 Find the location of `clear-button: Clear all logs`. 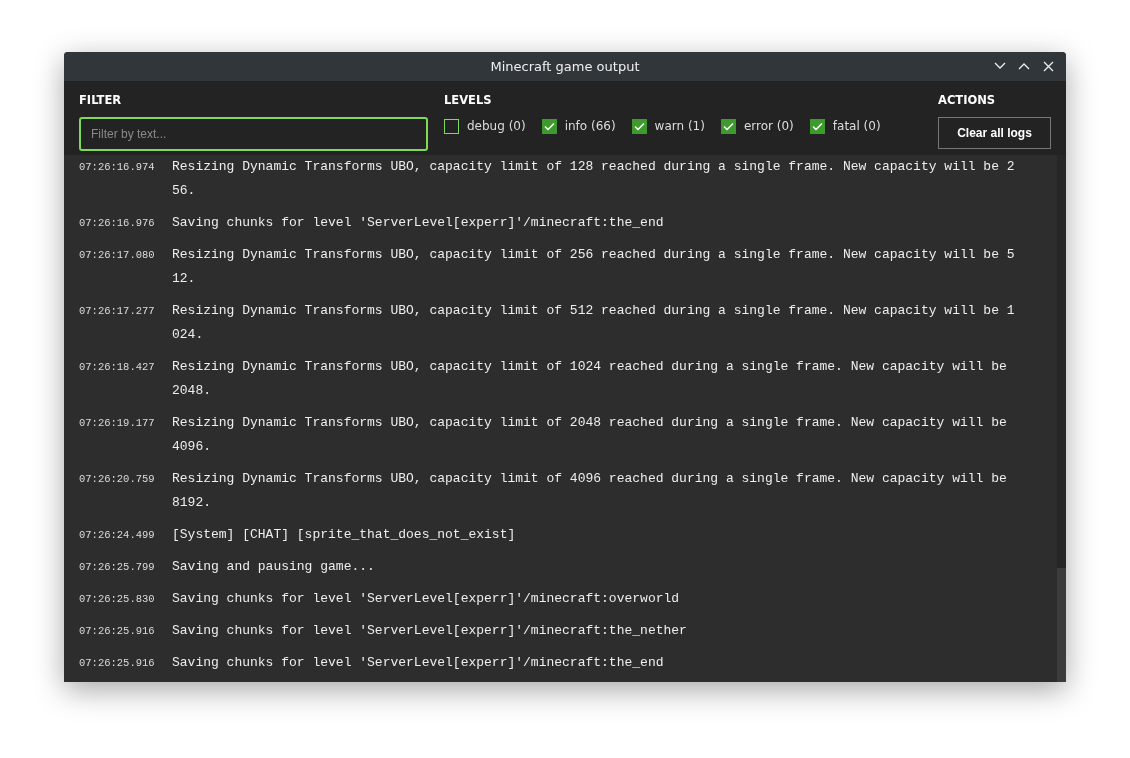

clear-button: Clear all logs is located at coordinates (994, 133).